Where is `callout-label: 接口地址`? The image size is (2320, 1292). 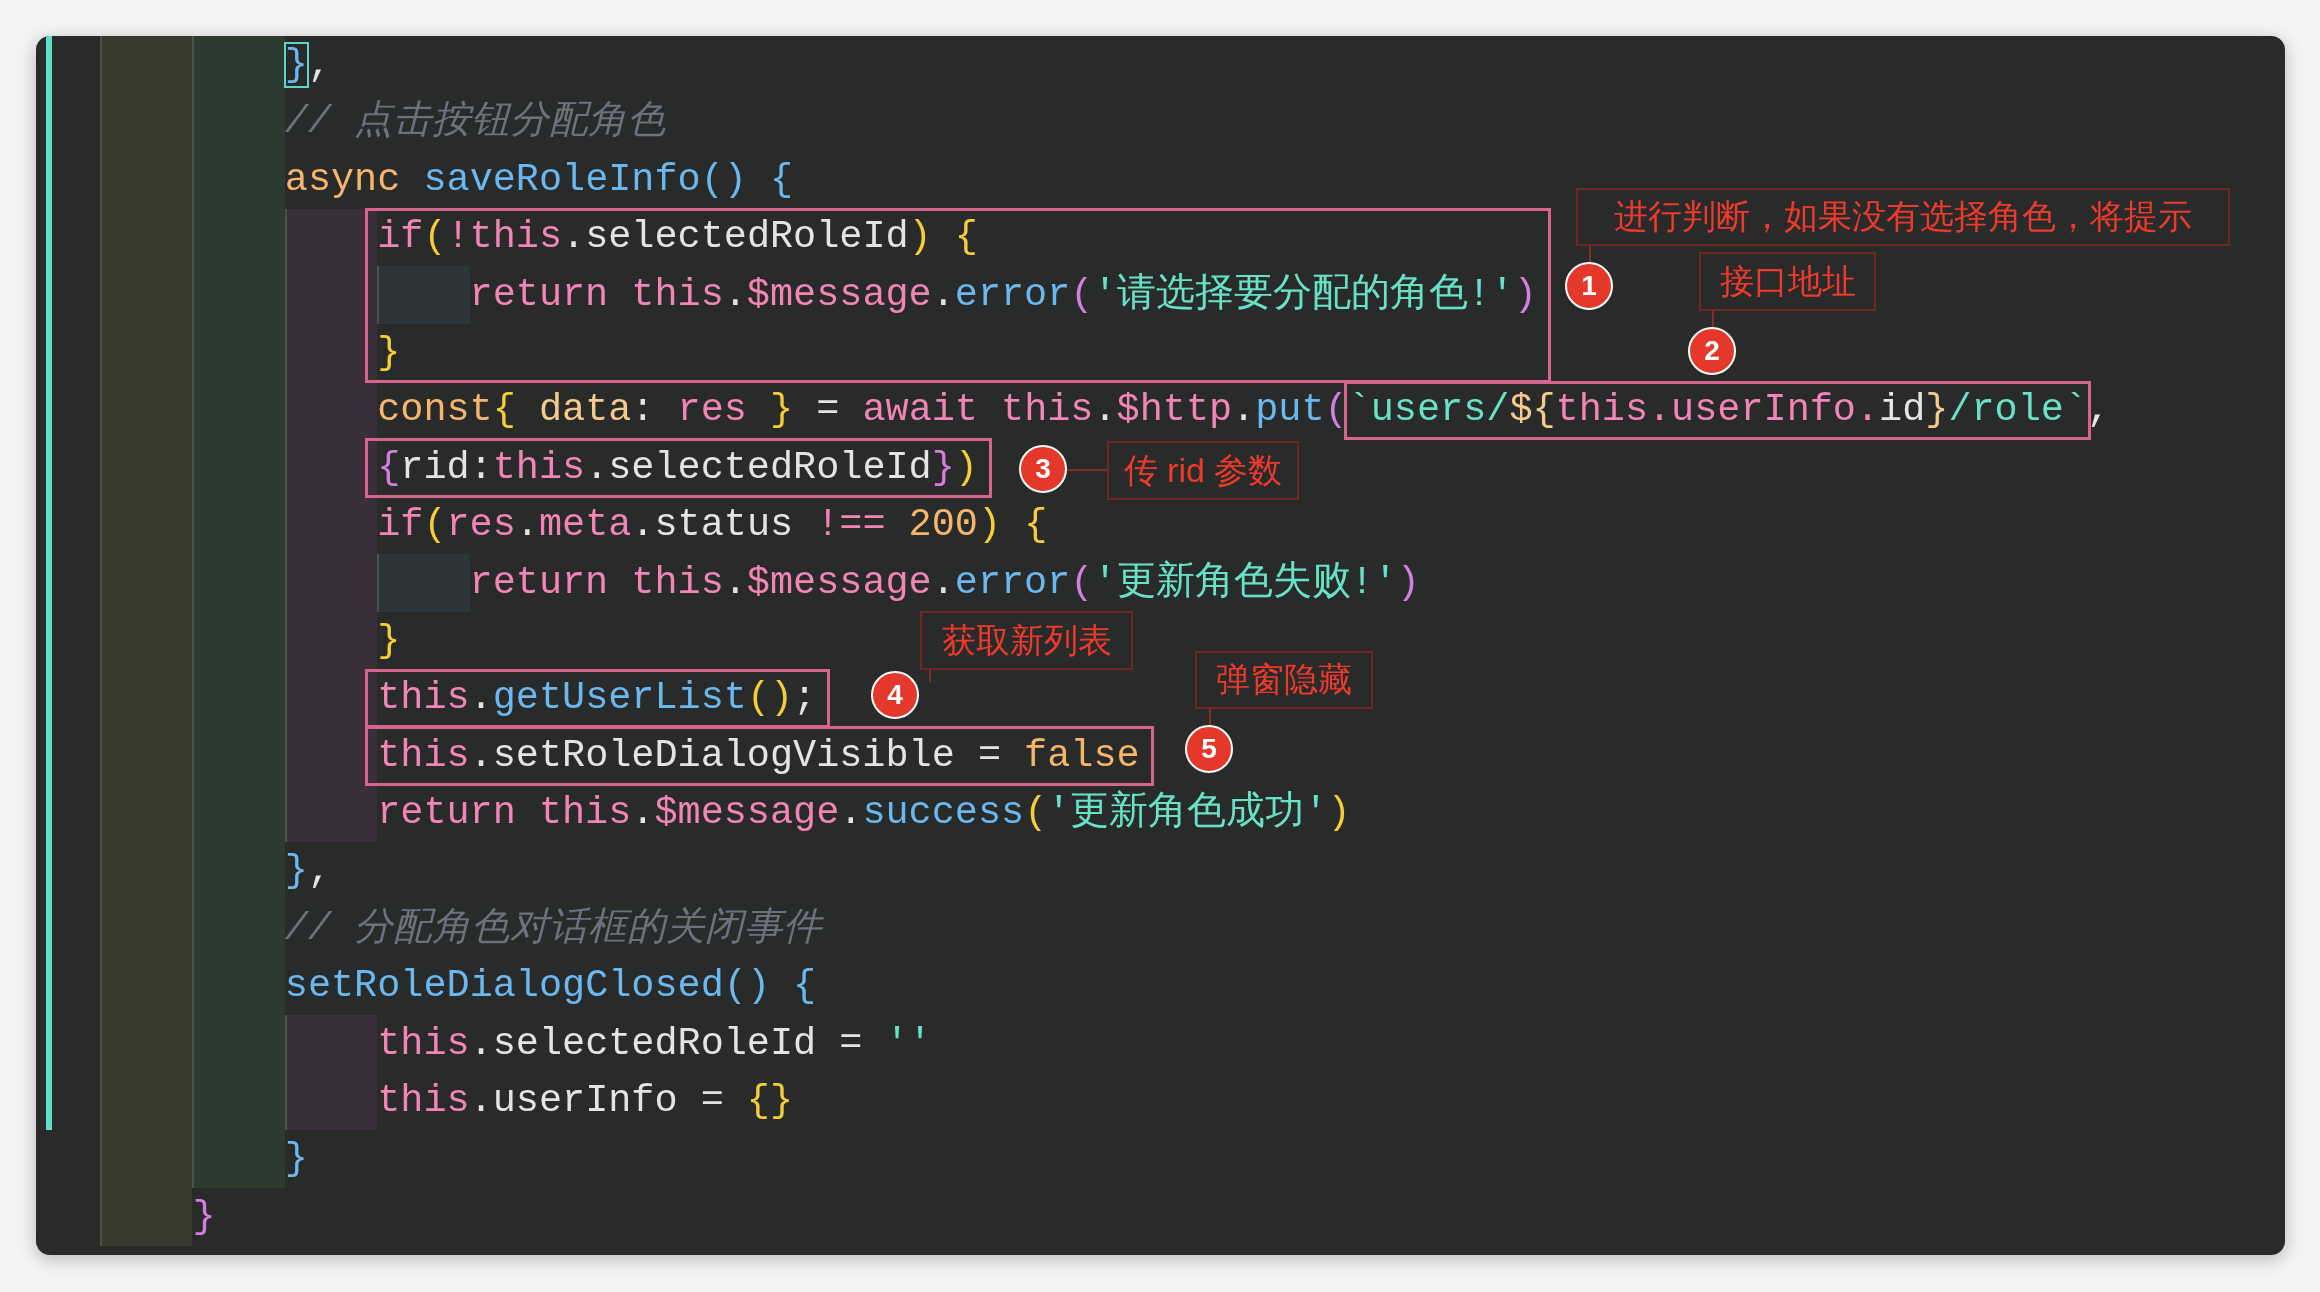 callout-label: 接口地址 is located at coordinates (1787, 281).